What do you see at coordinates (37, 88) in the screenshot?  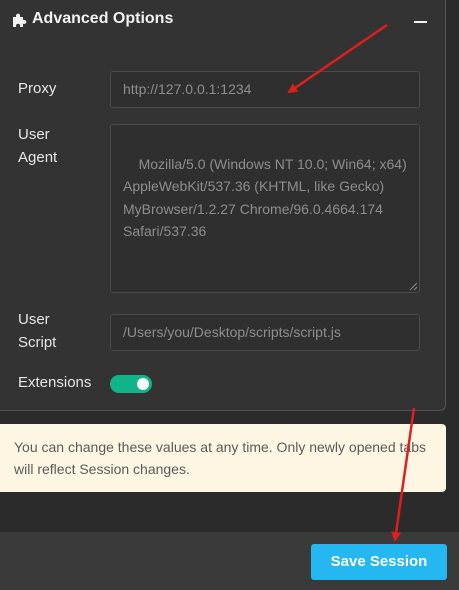 I see `proxy-label: Proxy` at bounding box center [37, 88].